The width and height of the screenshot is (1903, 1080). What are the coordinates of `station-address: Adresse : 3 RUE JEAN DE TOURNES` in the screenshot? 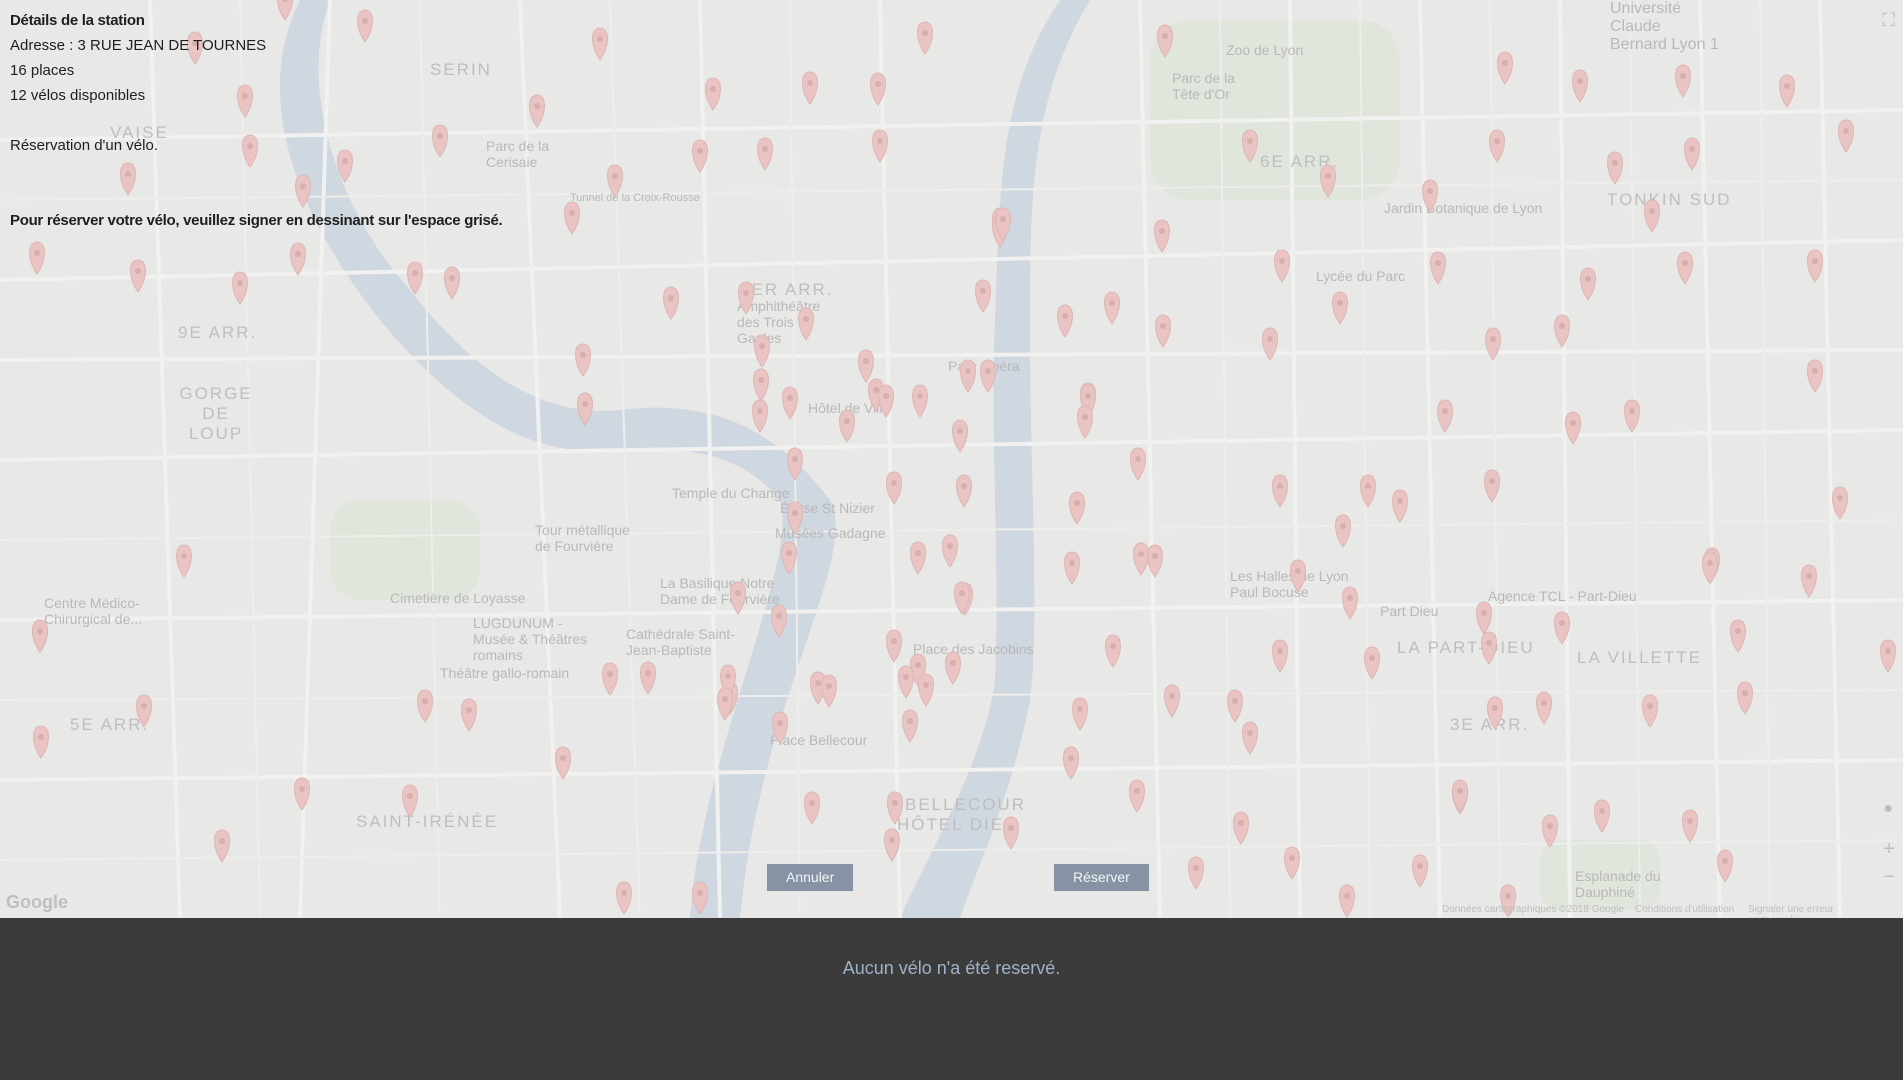 It's located at (138, 45).